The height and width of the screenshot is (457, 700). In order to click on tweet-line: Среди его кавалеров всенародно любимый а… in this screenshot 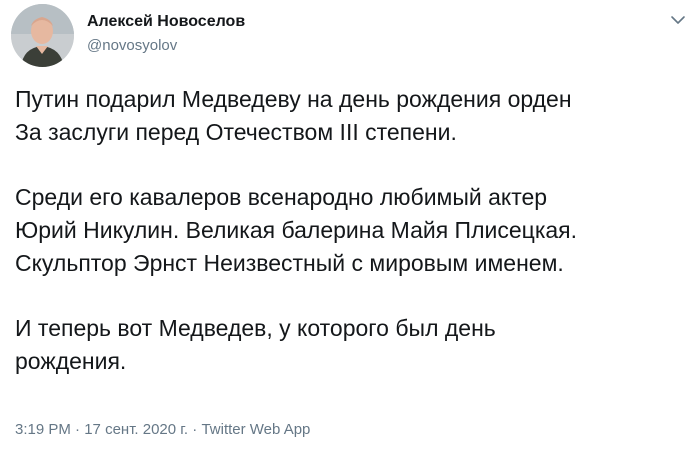, I will do `click(281, 197)`.